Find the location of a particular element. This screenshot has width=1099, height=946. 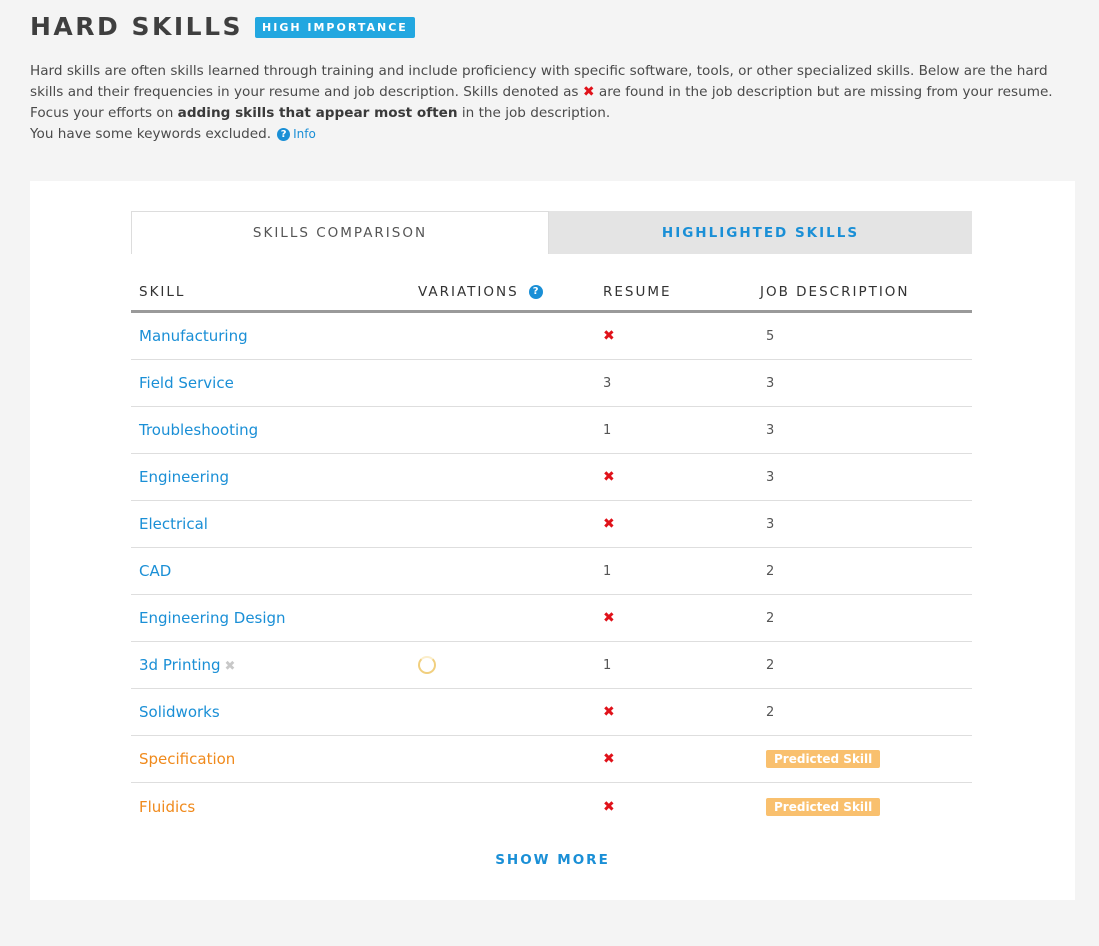

page-header: HARD SKILLS HIGH IMPORTANCE is located at coordinates (222, 26).